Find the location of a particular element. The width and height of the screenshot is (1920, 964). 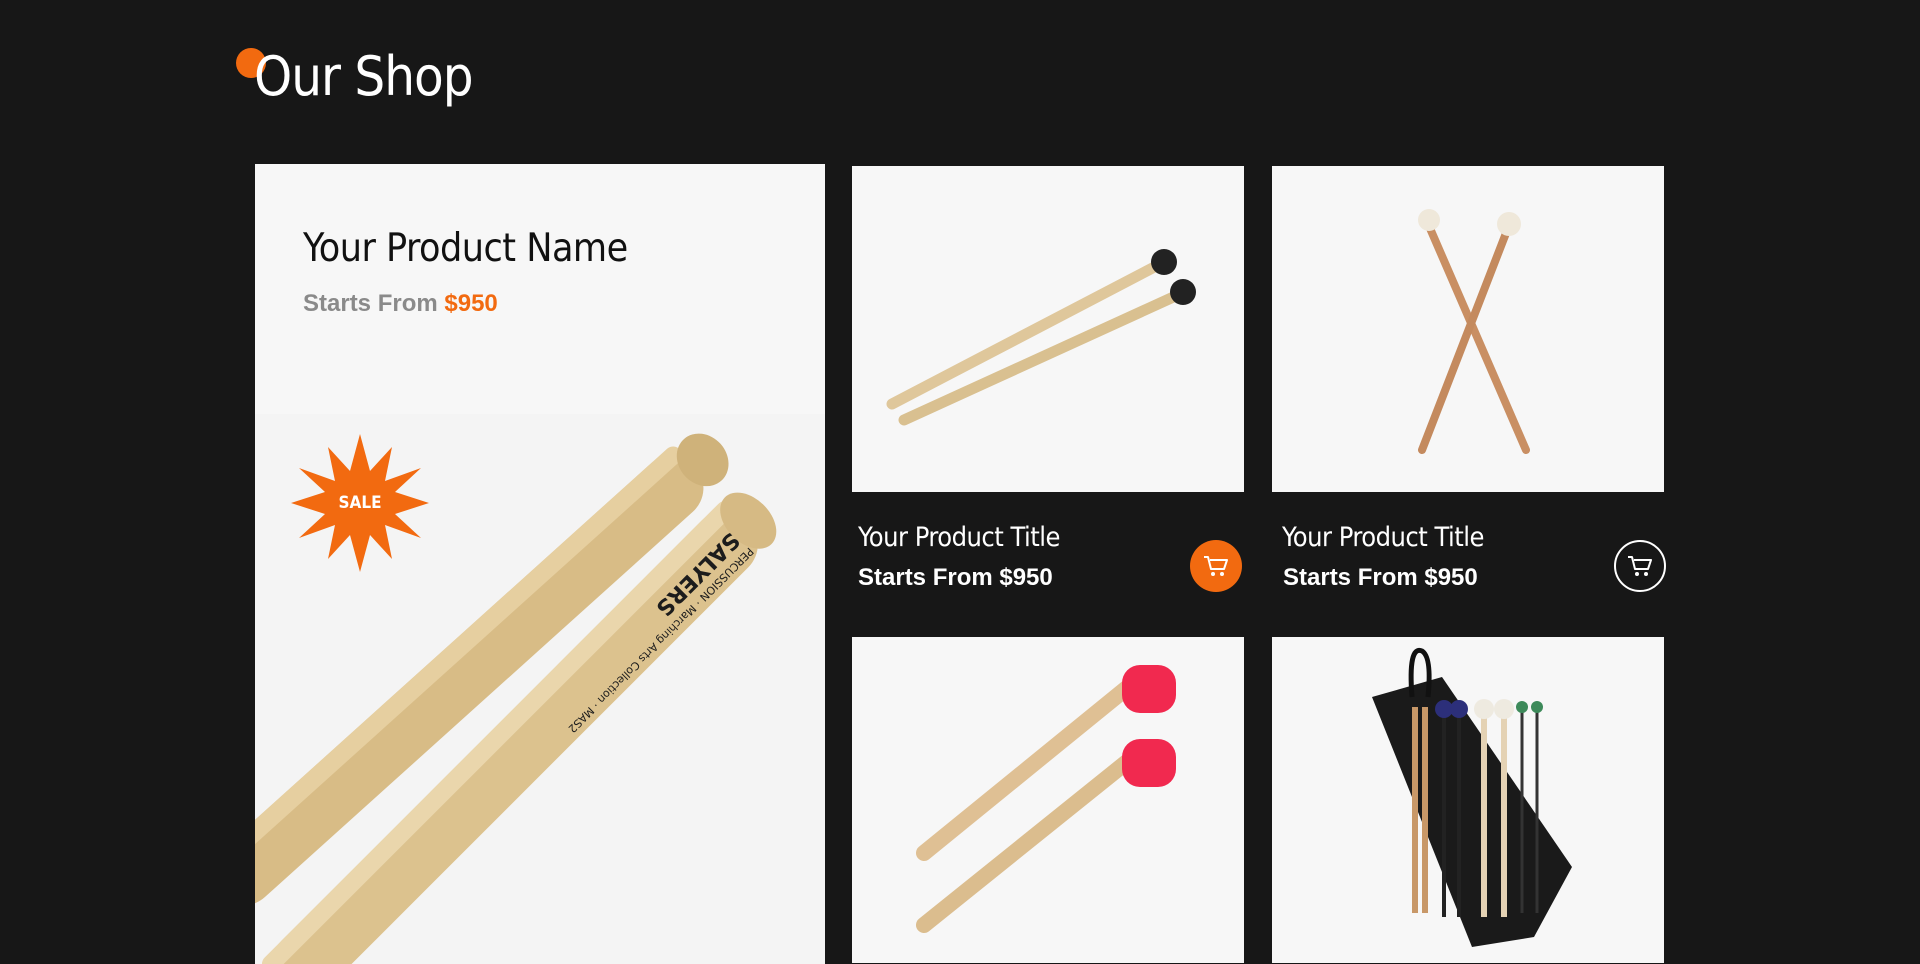

mallets-black-image is located at coordinates (1041, 337).